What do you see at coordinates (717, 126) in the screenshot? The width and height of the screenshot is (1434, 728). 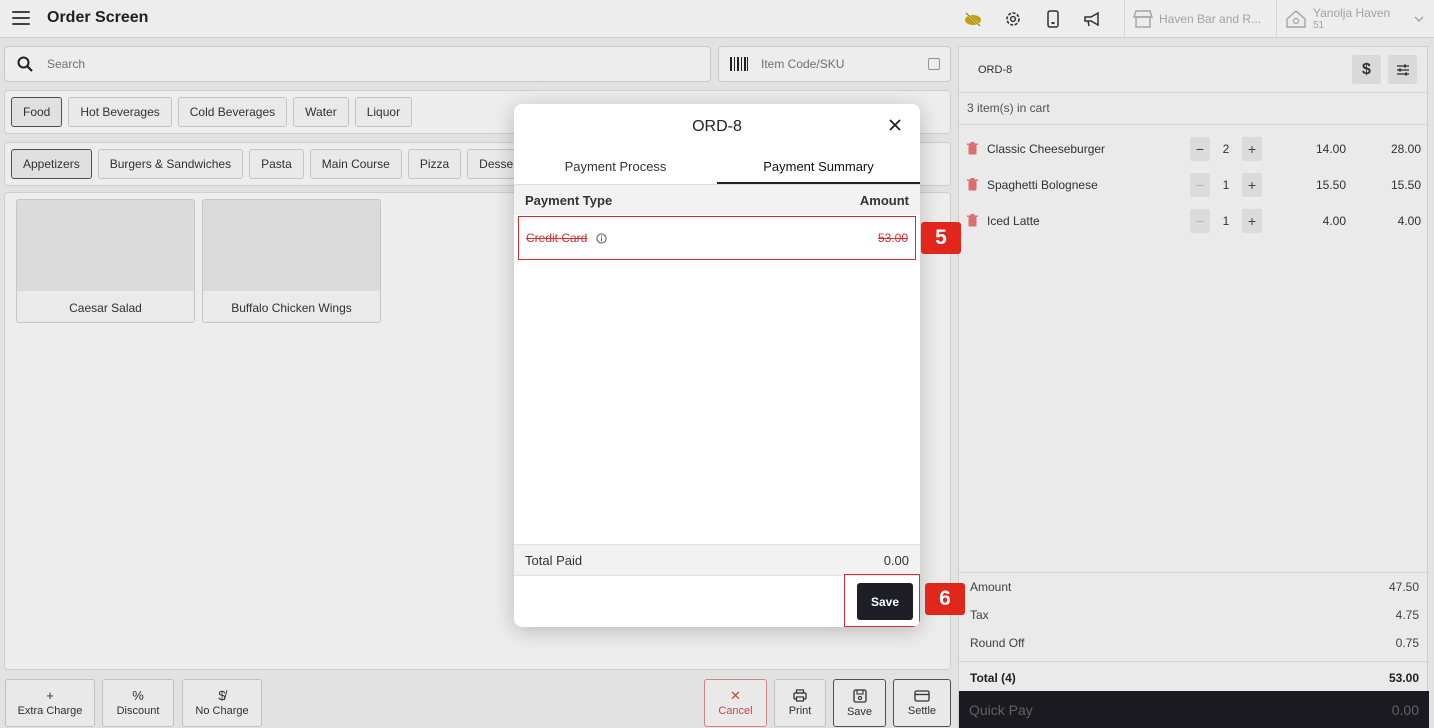 I see `modal-title: ORD-8` at bounding box center [717, 126].